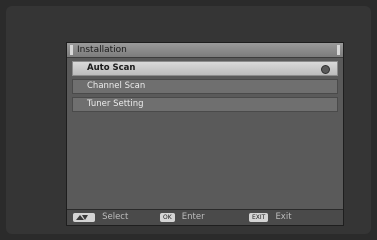 The width and height of the screenshot is (377, 240). I want to click on hint-enter-label: Enter, so click(193, 217).